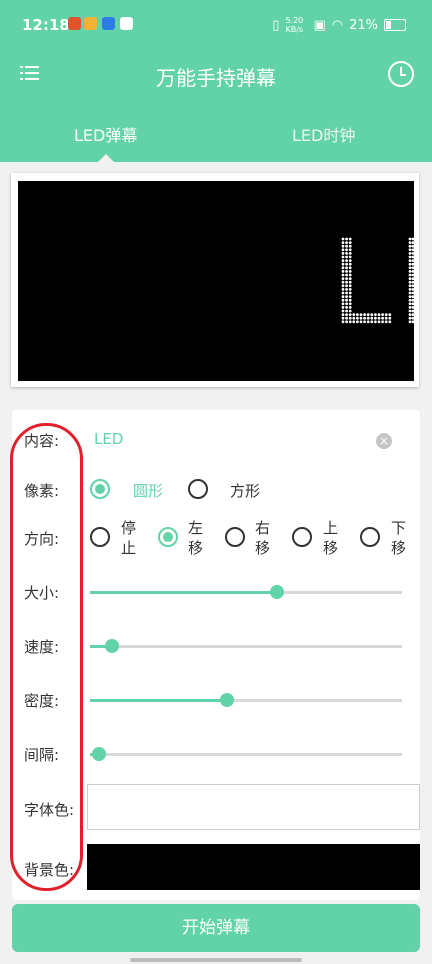 The width and height of the screenshot is (432, 964). Describe the element at coordinates (108, 439) in the screenshot. I see `content-input: LED` at that location.